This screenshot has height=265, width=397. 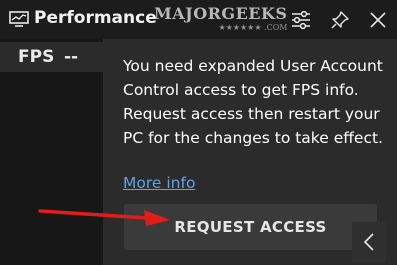 I want to click on fps-value: --, so click(x=71, y=57).